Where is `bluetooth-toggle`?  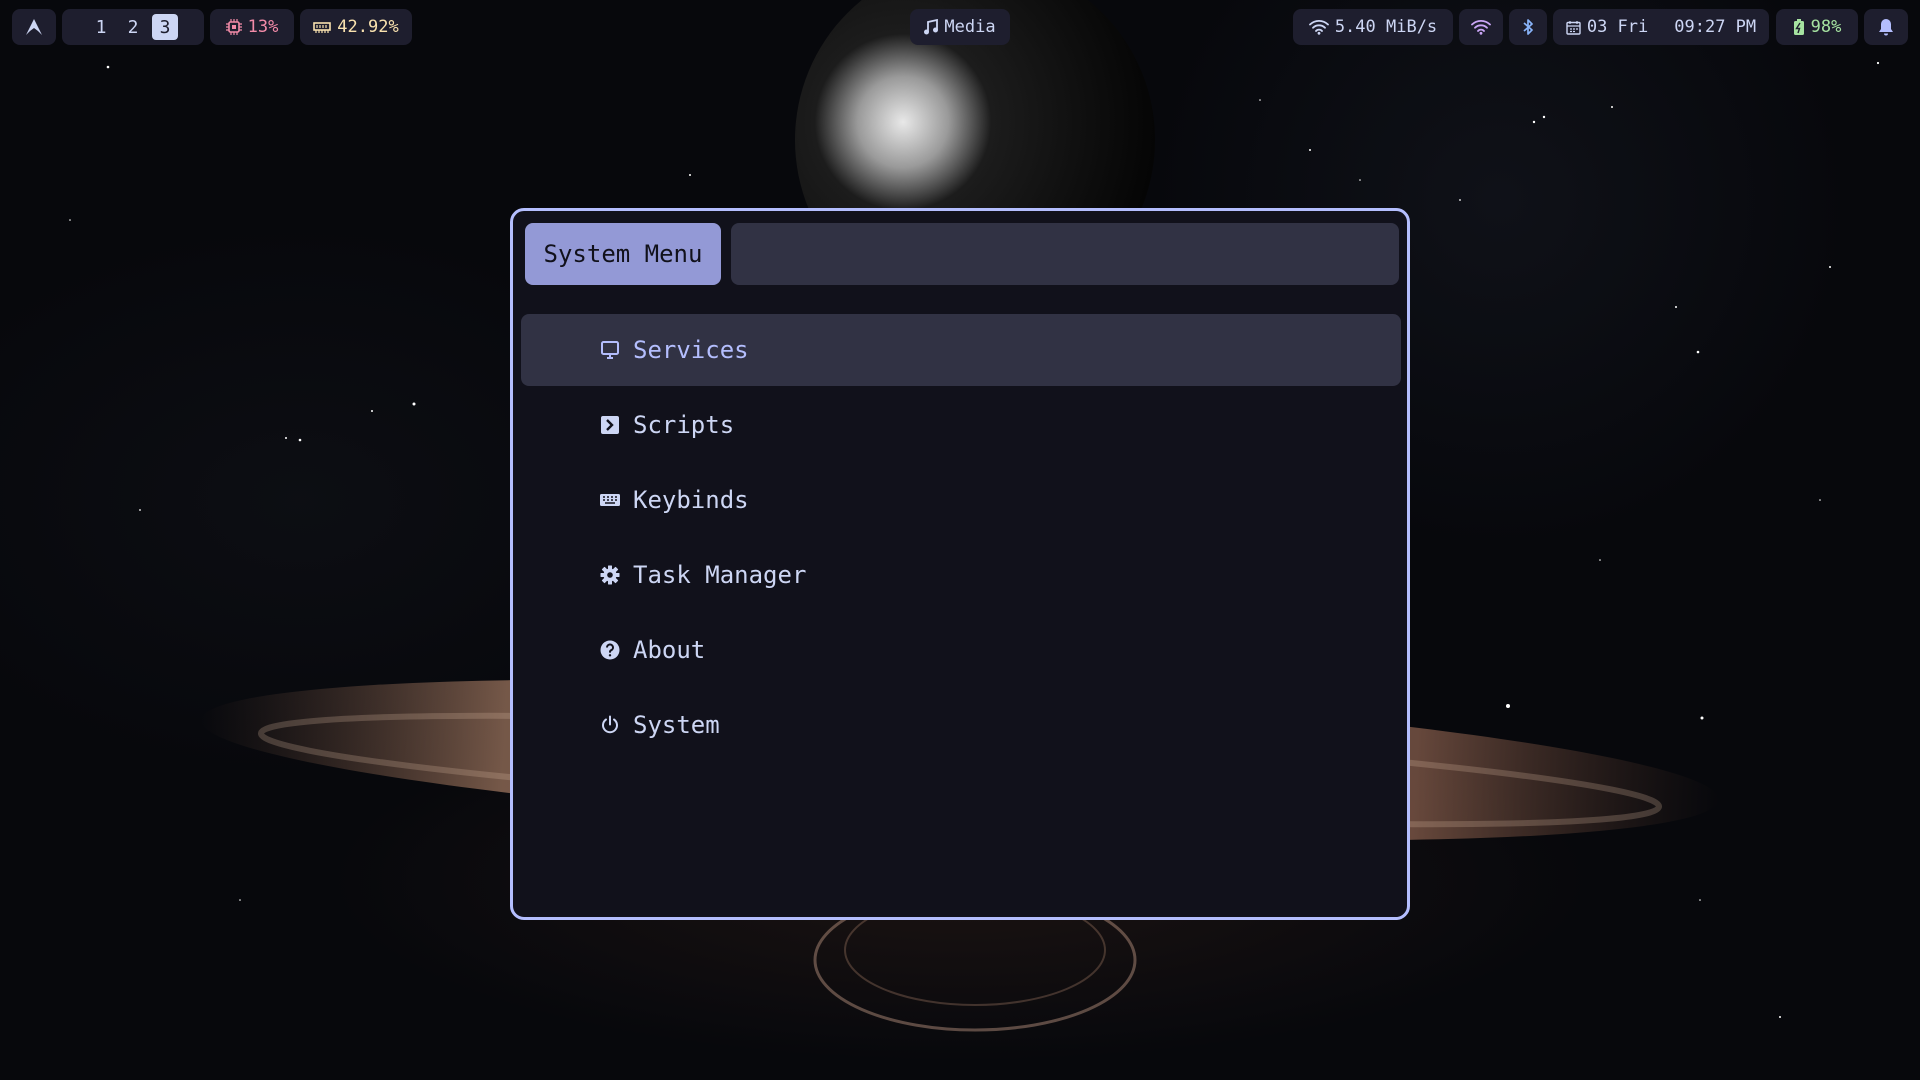
bluetooth-toggle is located at coordinates (1528, 27).